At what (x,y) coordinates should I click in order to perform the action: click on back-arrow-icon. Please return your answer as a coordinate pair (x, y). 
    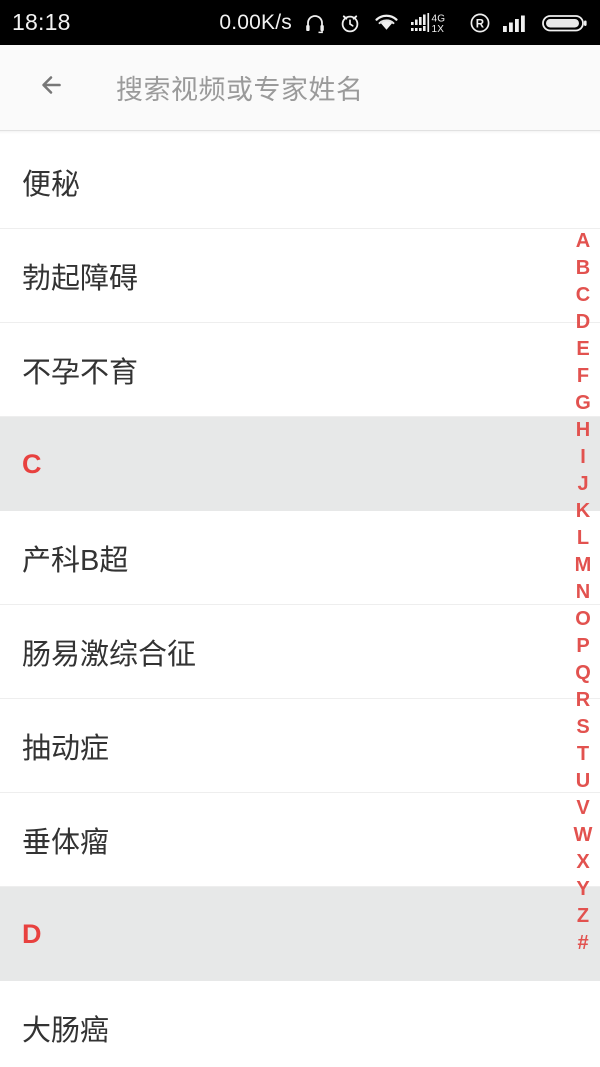
    Looking at the image, I should click on (54, 87).